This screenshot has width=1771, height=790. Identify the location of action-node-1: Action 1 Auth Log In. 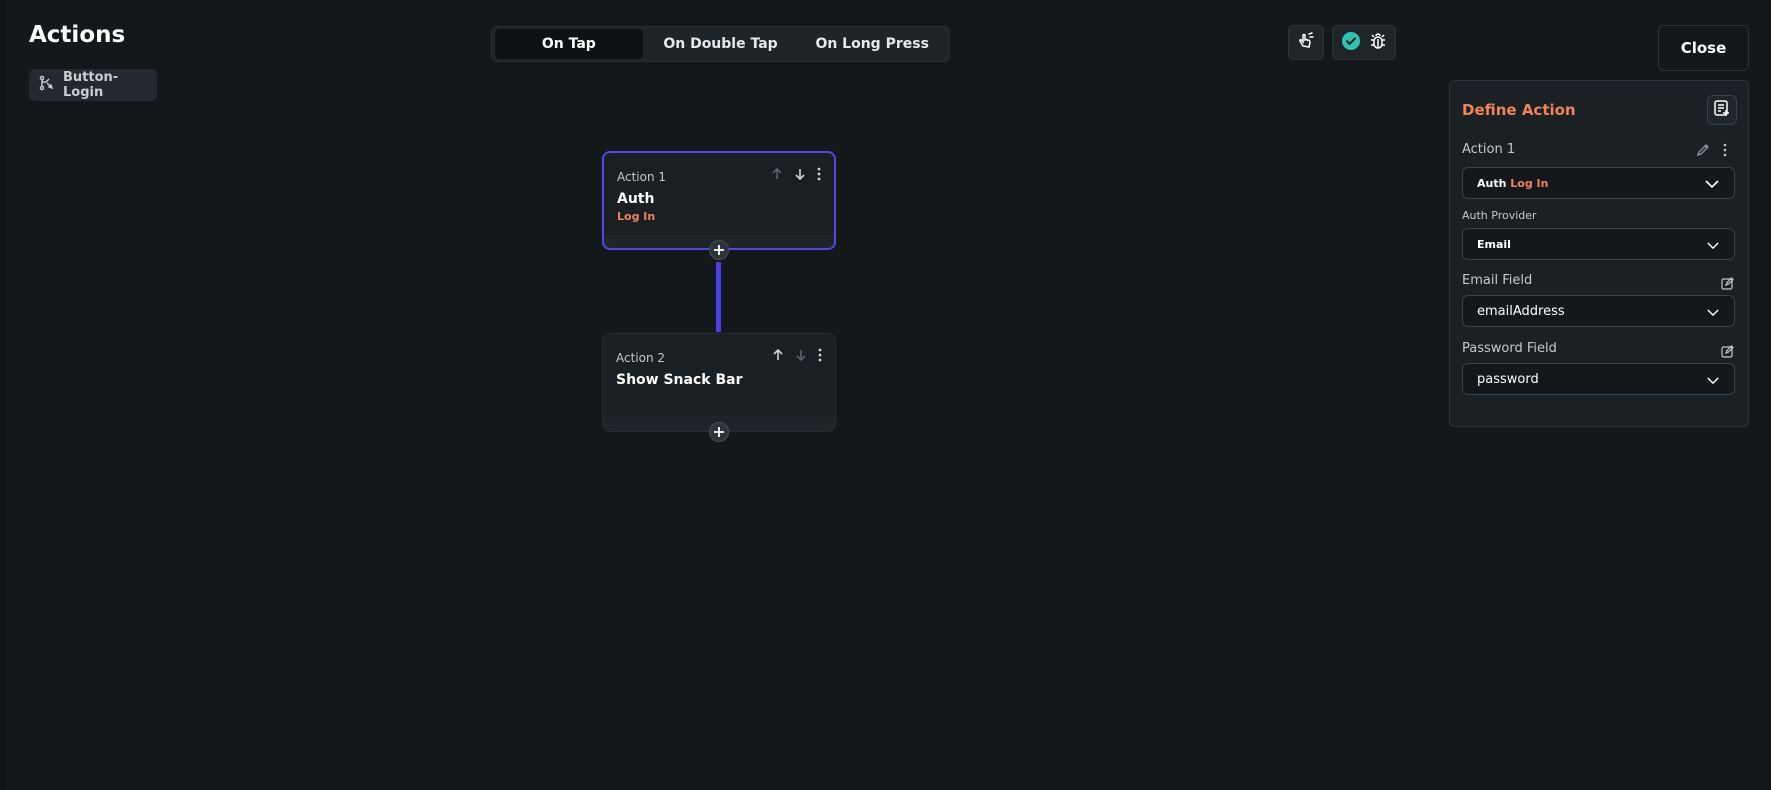
(719, 200).